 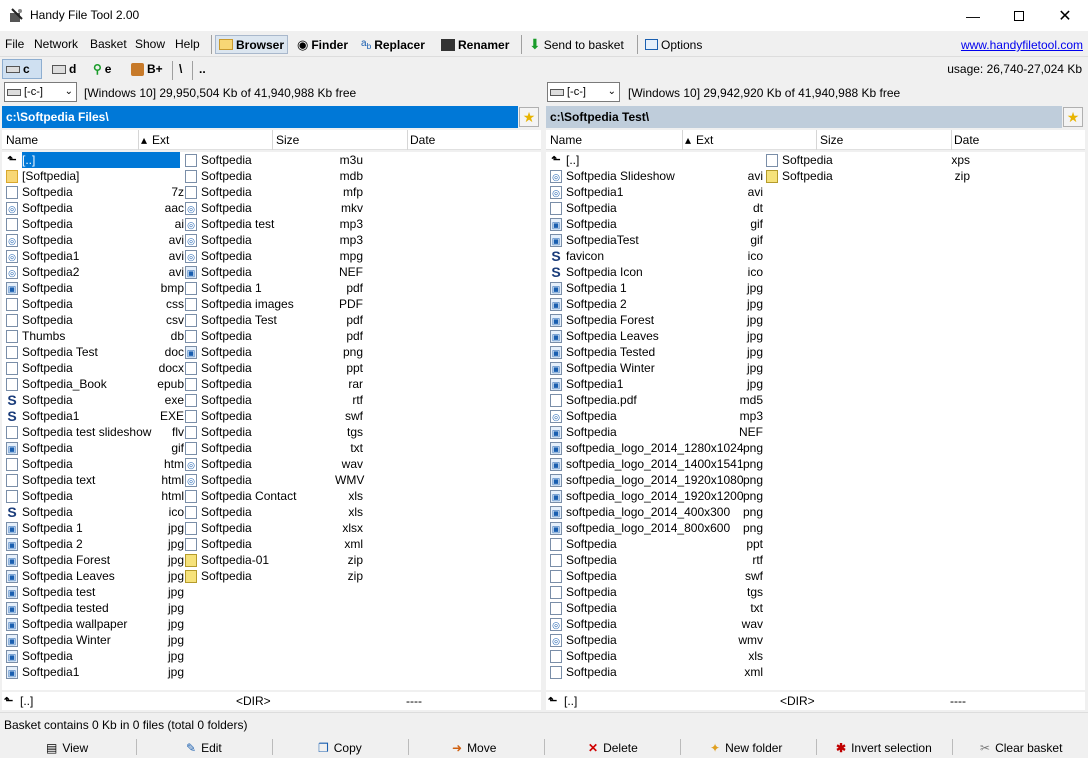 What do you see at coordinates (96, 400) in the screenshot?
I see `list-item: S Softpedia exe` at bounding box center [96, 400].